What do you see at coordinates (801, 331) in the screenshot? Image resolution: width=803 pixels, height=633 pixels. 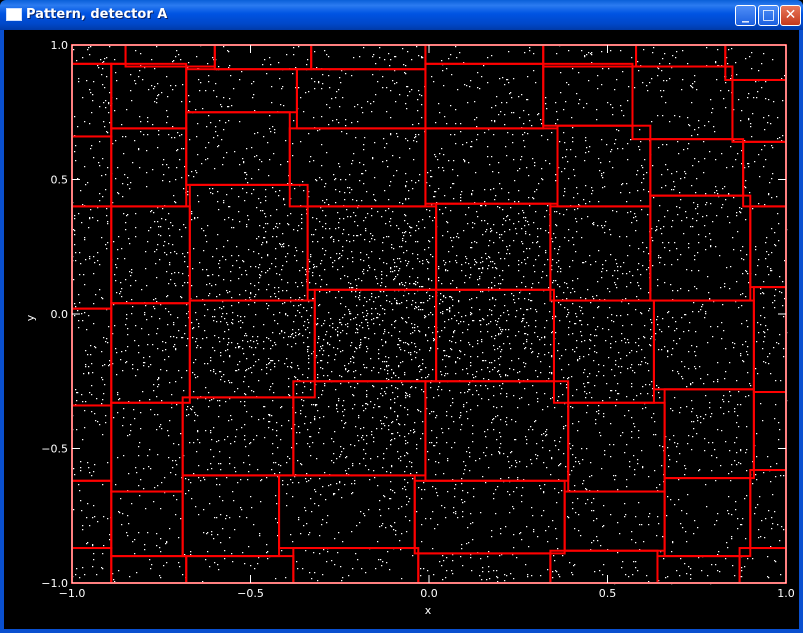 I see `window-border-right` at bounding box center [801, 331].